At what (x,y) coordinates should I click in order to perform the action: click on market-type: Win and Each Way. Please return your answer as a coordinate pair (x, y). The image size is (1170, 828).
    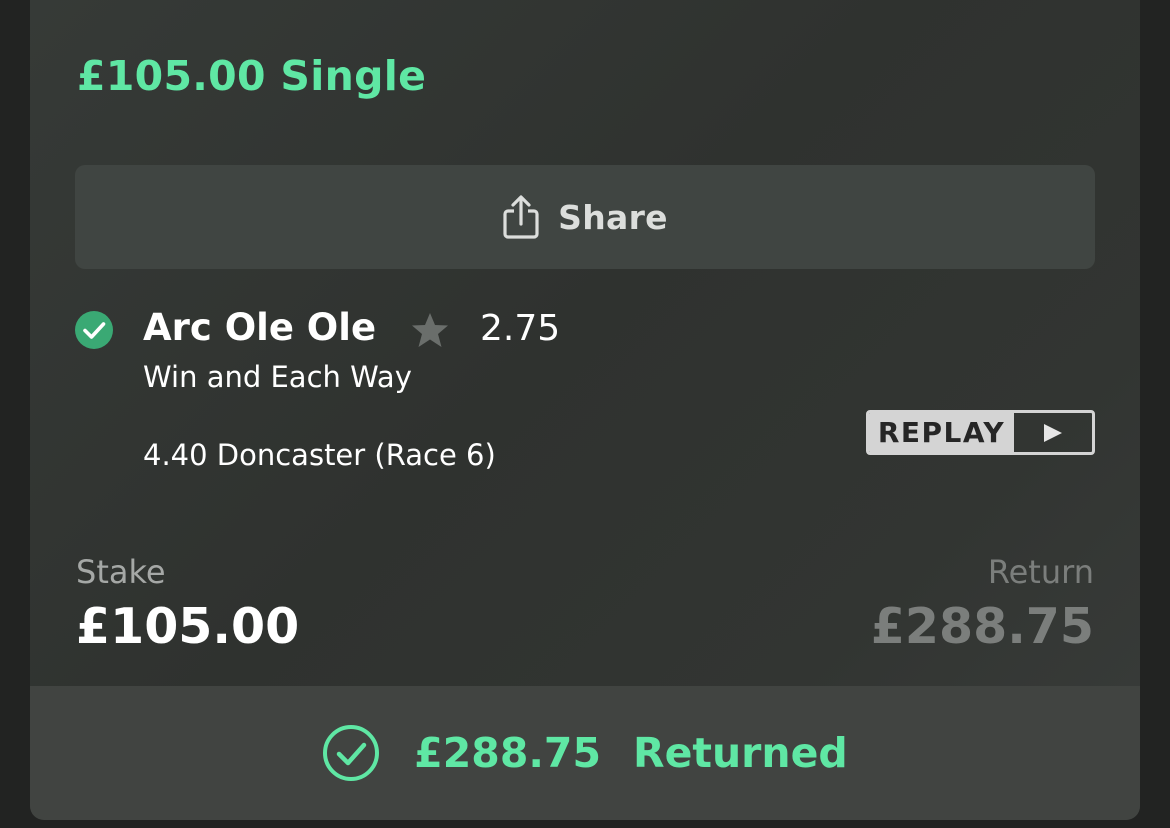
    Looking at the image, I should click on (277, 377).